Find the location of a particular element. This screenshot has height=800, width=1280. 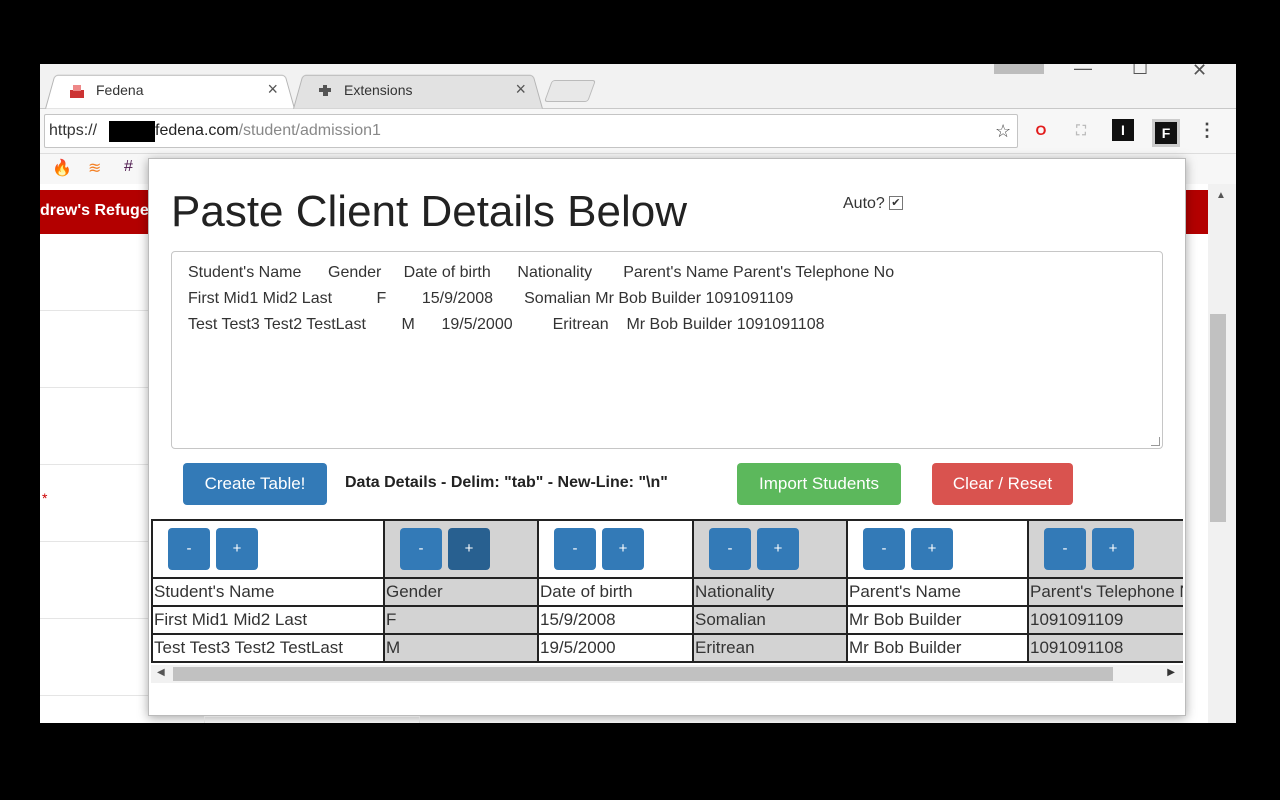

scroll-up-icon: ▲ is located at coordinates (1221, 195).